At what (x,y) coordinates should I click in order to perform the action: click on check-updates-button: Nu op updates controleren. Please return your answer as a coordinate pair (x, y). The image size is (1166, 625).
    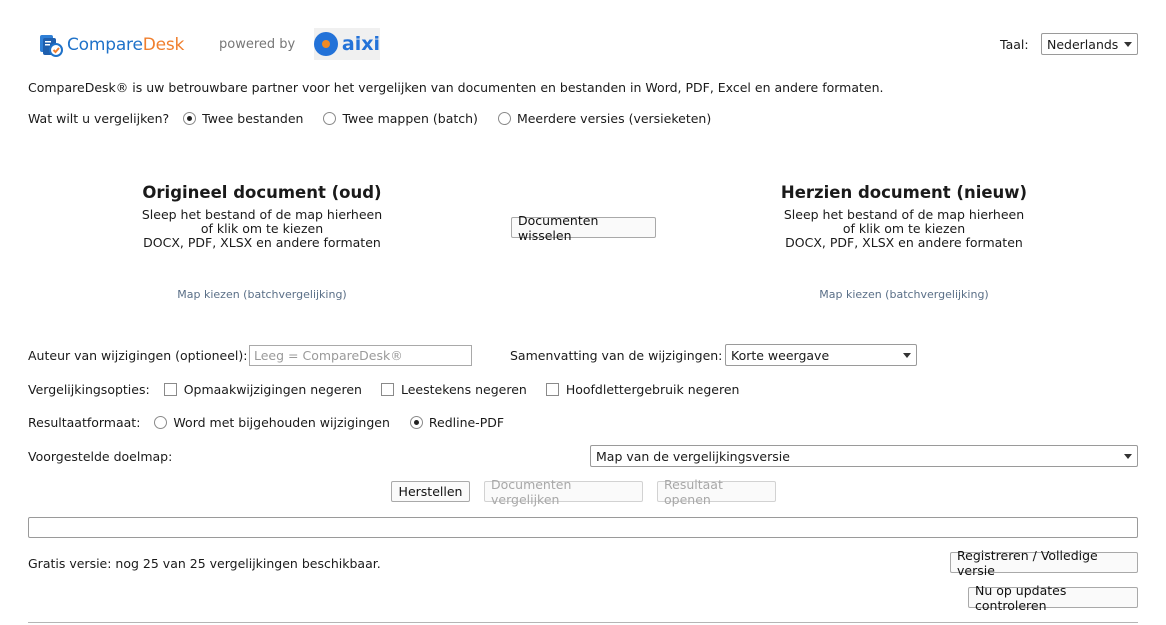
    Looking at the image, I should click on (1053, 598).